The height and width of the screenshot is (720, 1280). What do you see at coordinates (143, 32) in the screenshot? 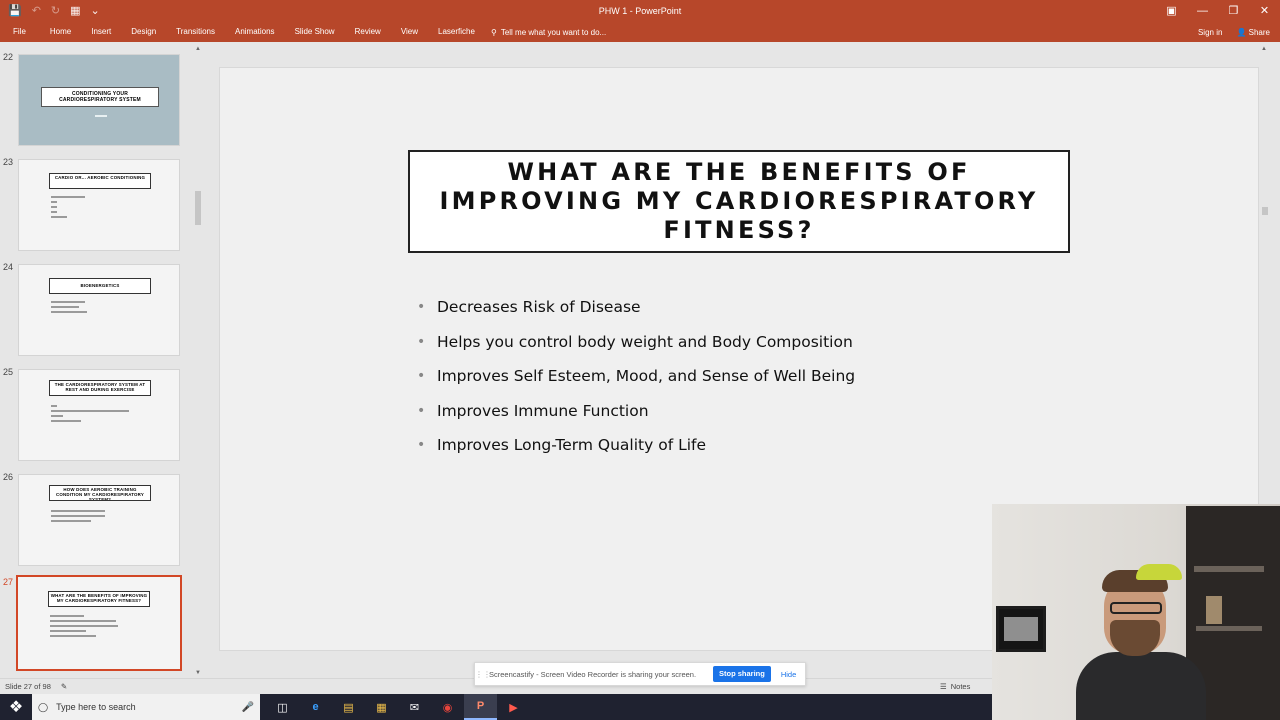
I see `tab-design: Design` at bounding box center [143, 32].